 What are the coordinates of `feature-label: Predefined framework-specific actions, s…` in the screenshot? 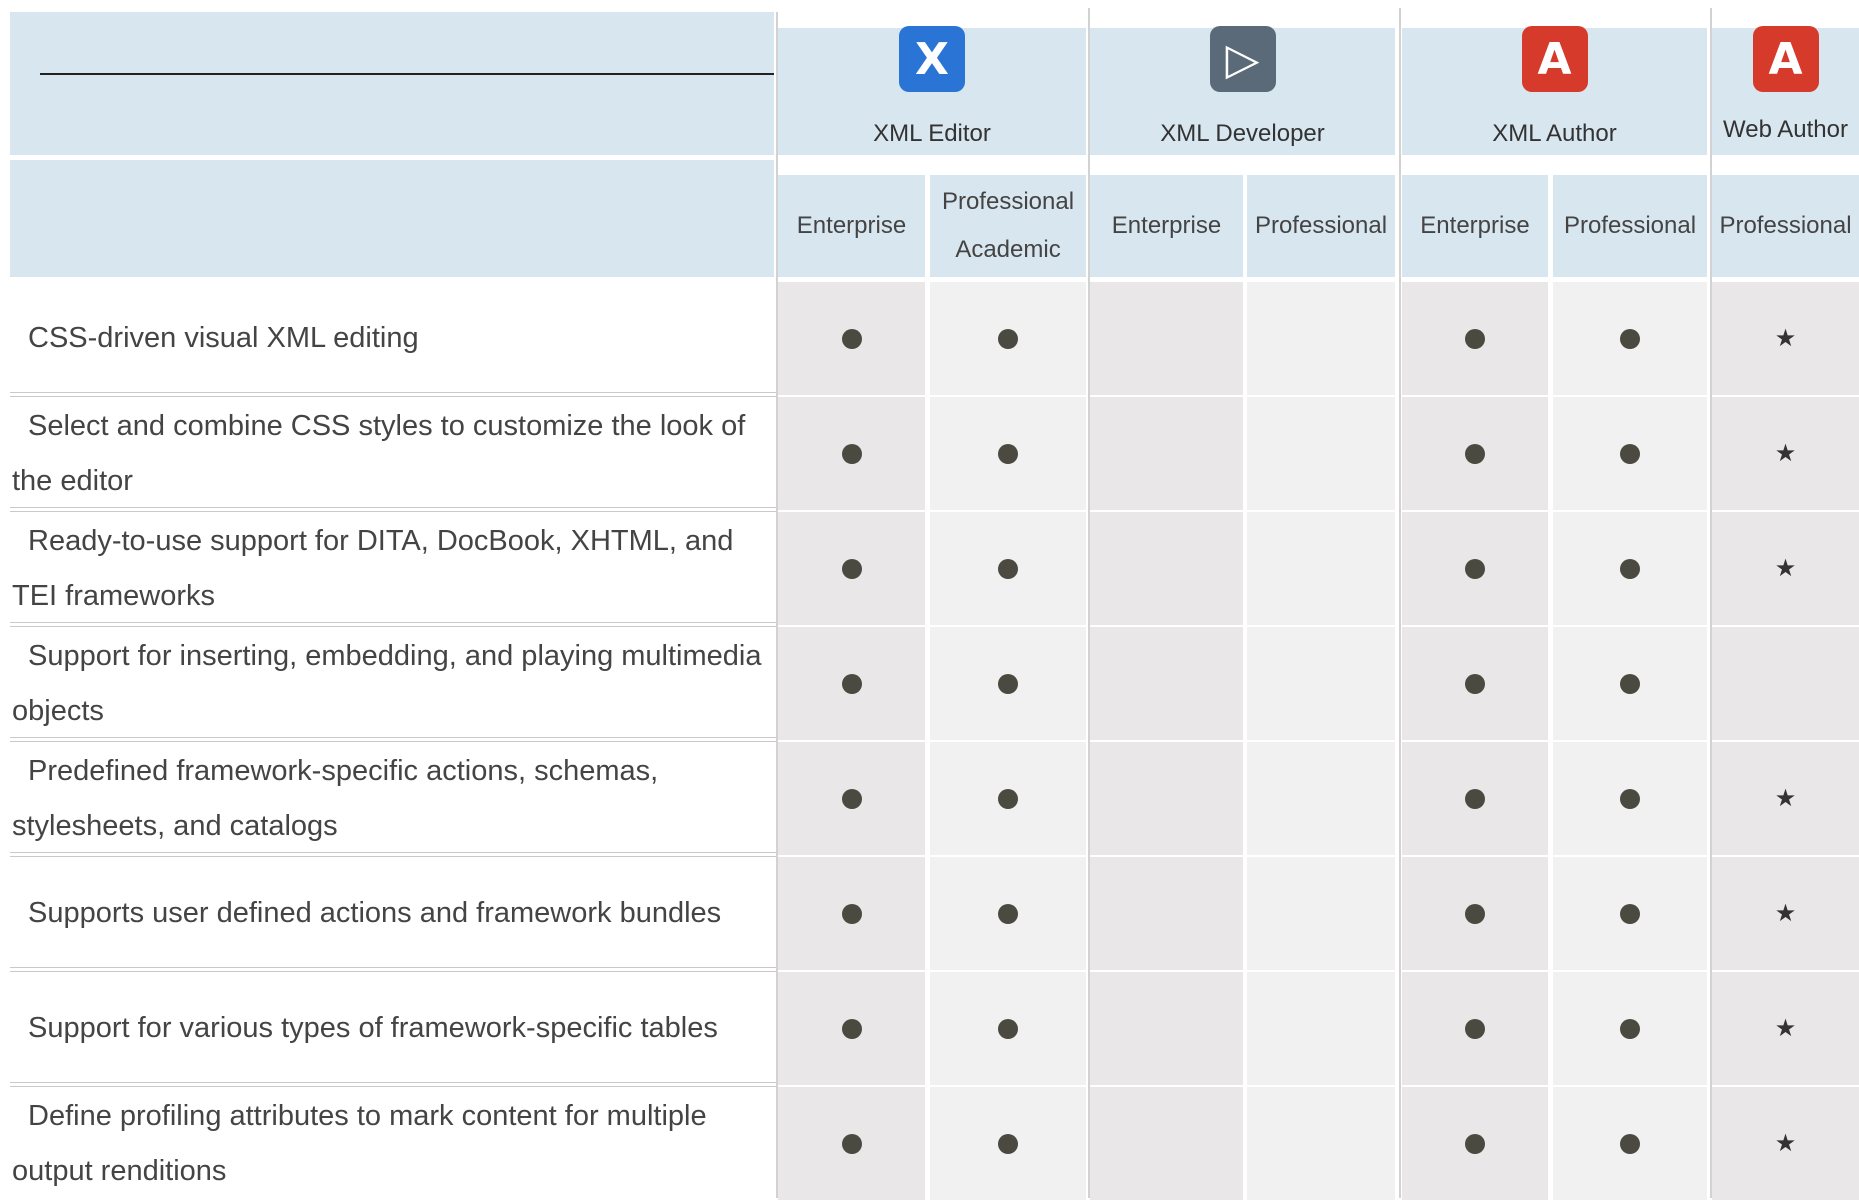 It's located at (392, 798).